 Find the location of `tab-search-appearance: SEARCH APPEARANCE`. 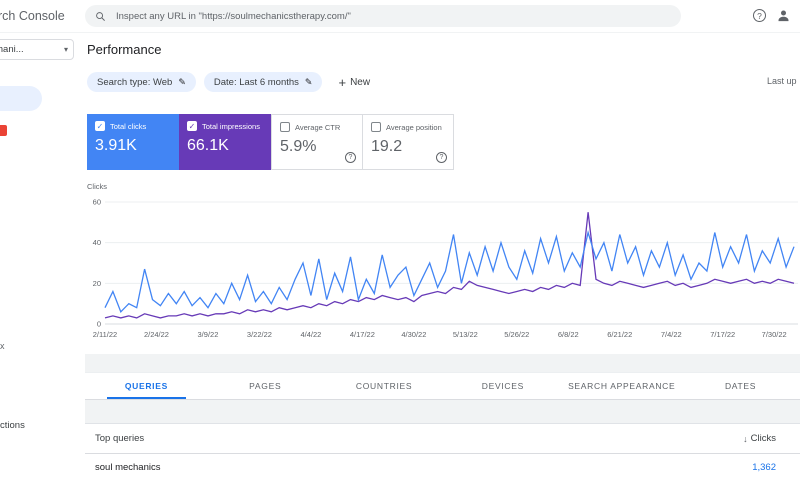

tab-search-appearance: SEARCH APPEARANCE is located at coordinates (621, 386).